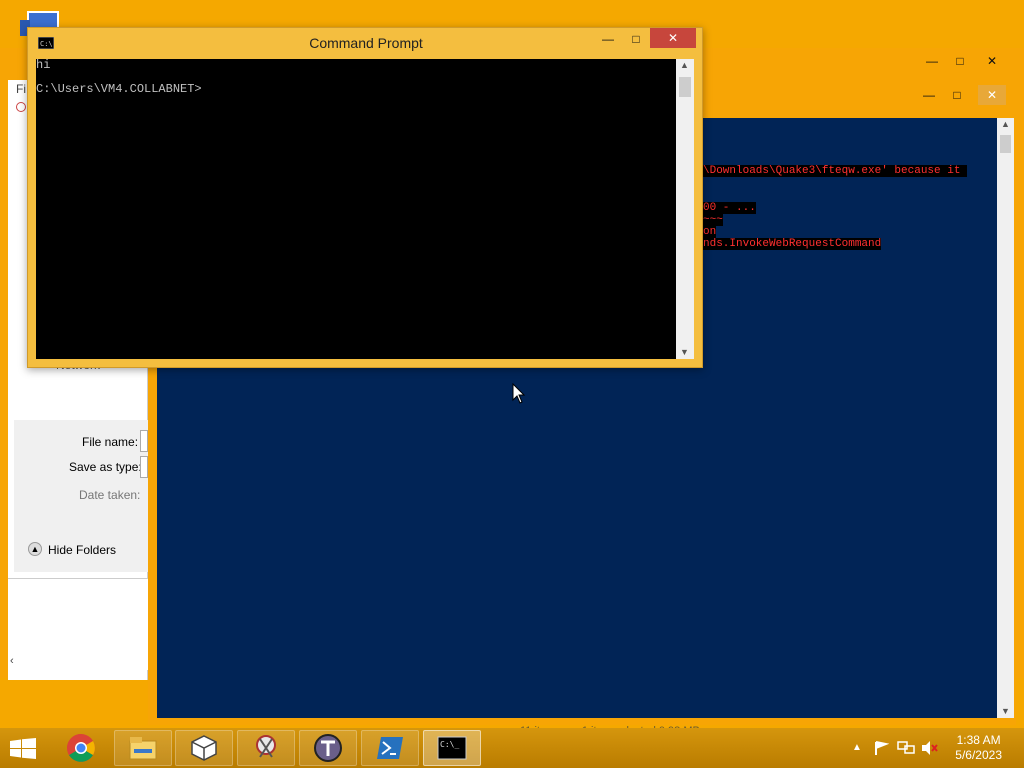  Describe the element at coordinates (82, 550) in the screenshot. I see `hide-folders-button: Hide Folders` at that location.